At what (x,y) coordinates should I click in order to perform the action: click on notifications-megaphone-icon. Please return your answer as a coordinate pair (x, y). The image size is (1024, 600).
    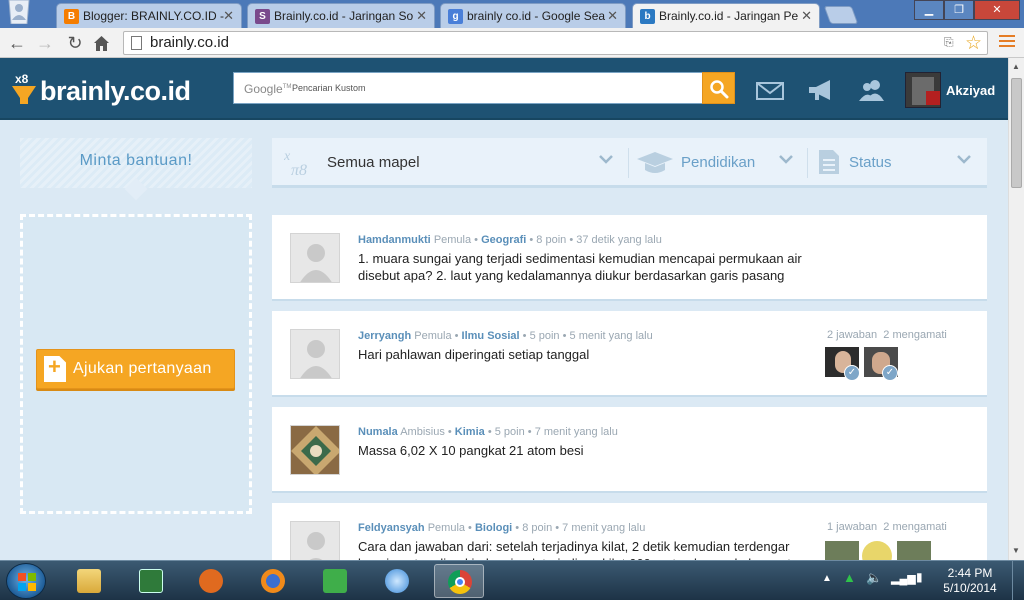
    Looking at the image, I should click on (821, 90).